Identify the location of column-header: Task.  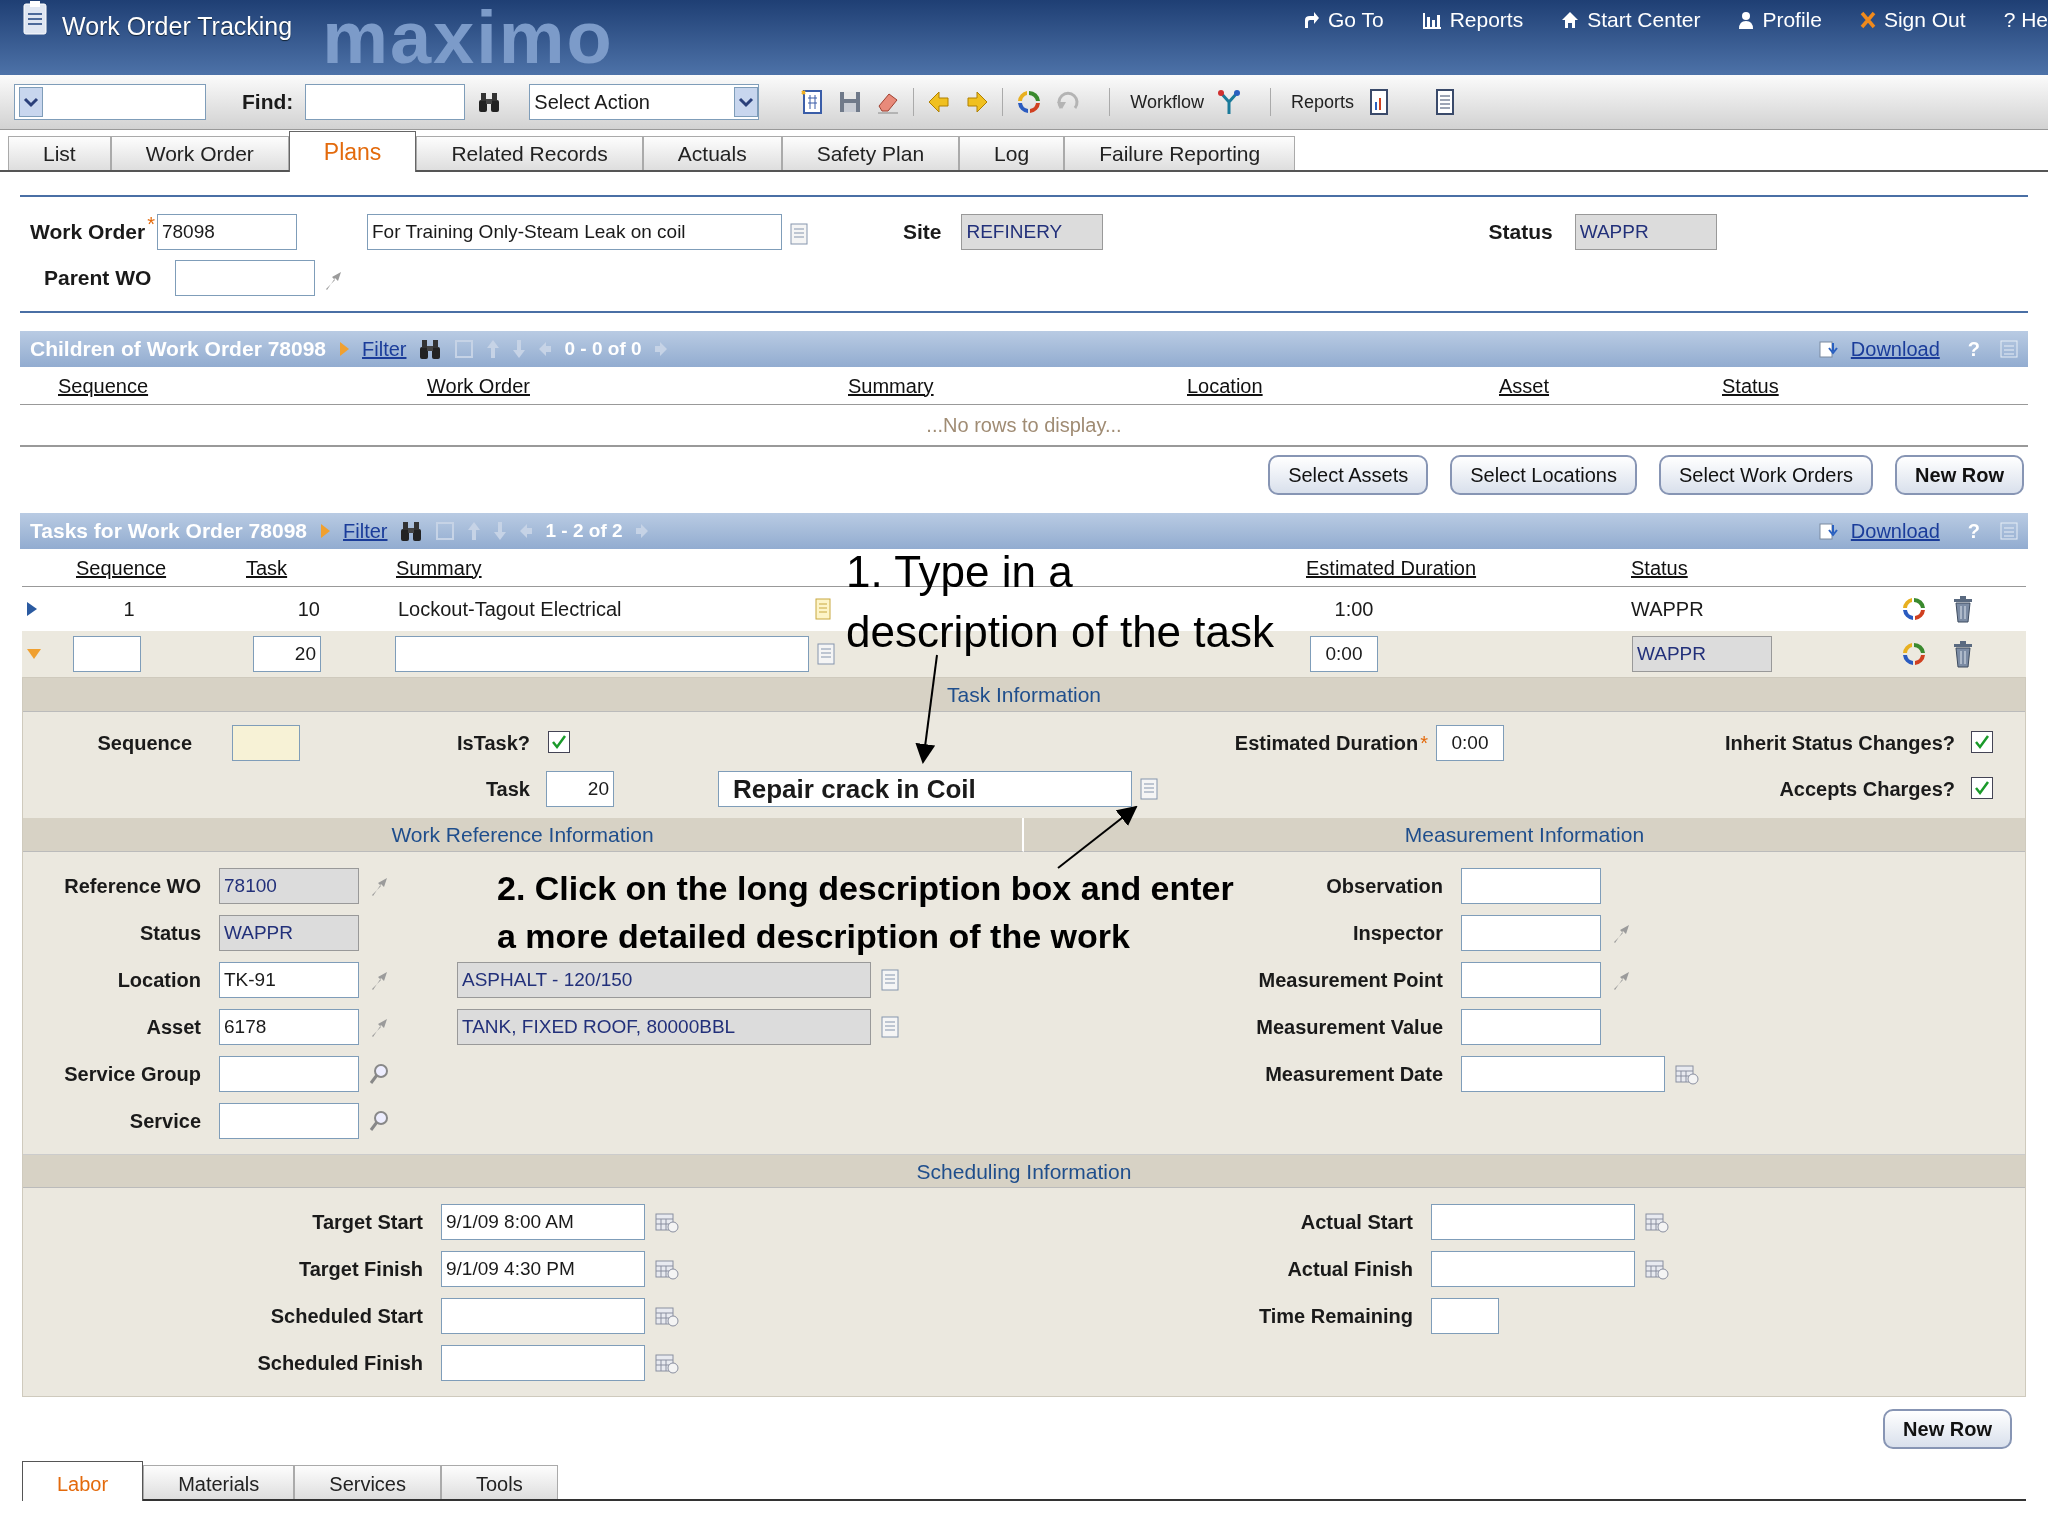
(267, 567).